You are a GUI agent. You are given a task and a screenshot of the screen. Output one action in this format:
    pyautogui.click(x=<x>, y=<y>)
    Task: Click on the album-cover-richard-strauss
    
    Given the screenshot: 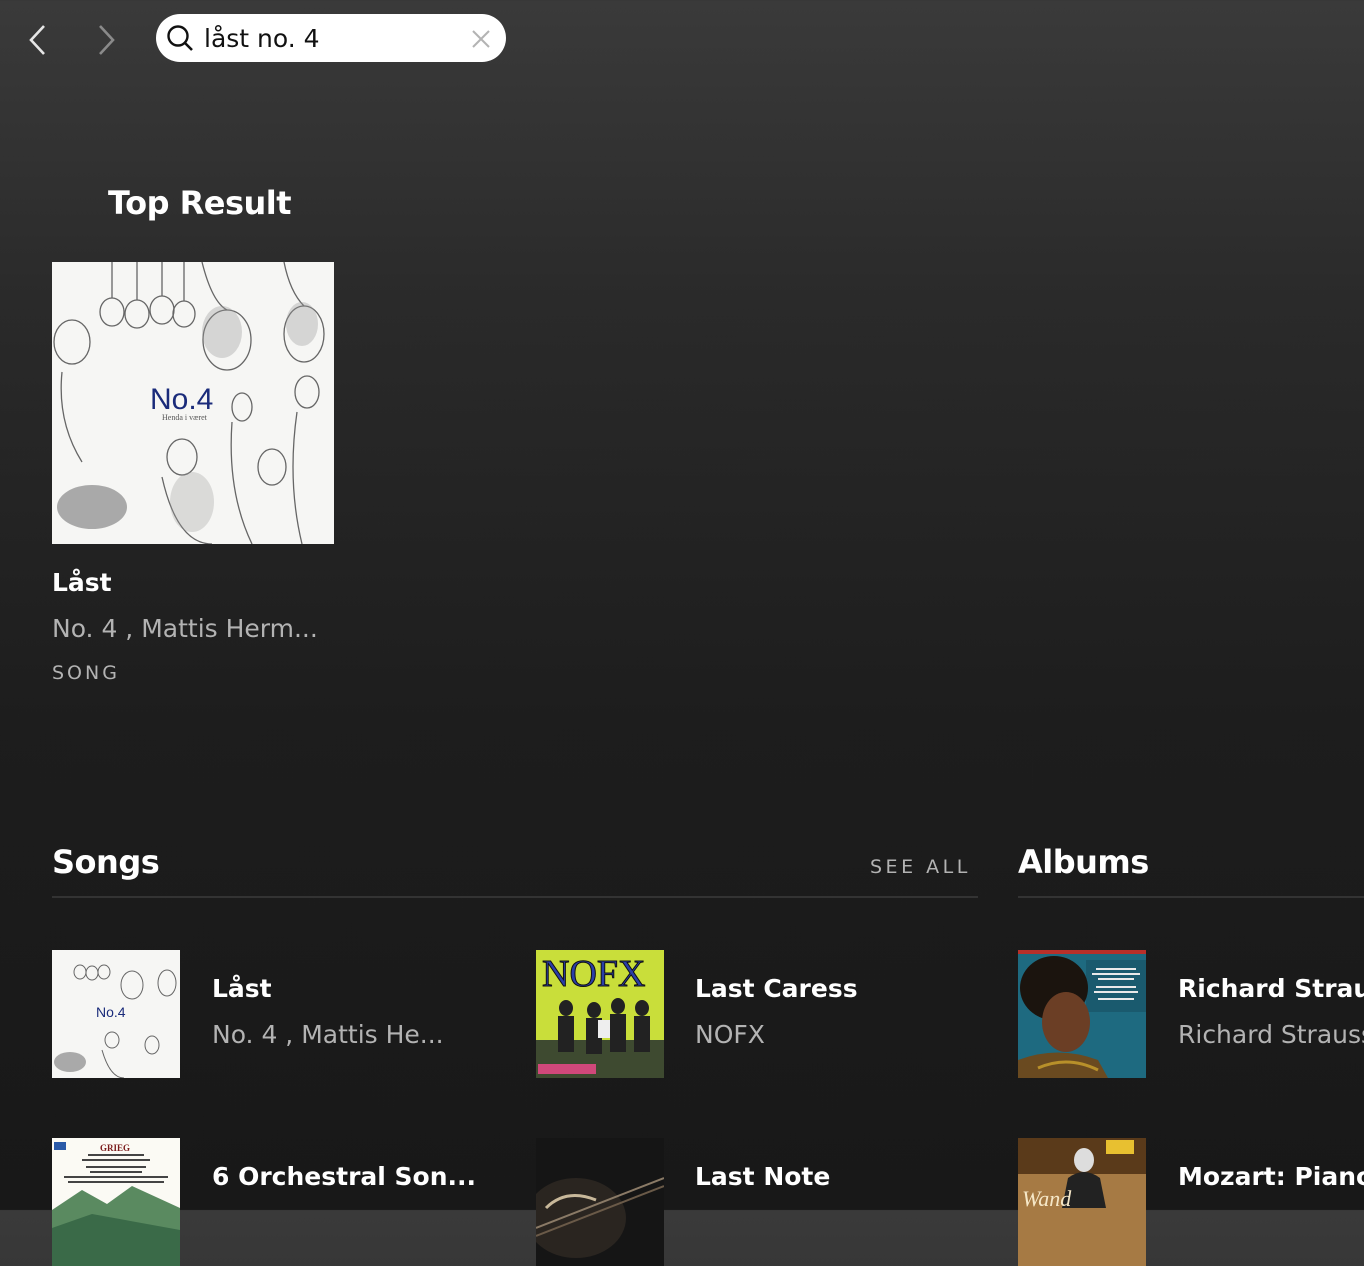 What is the action you would take?
    pyautogui.click(x=1082, y=1014)
    